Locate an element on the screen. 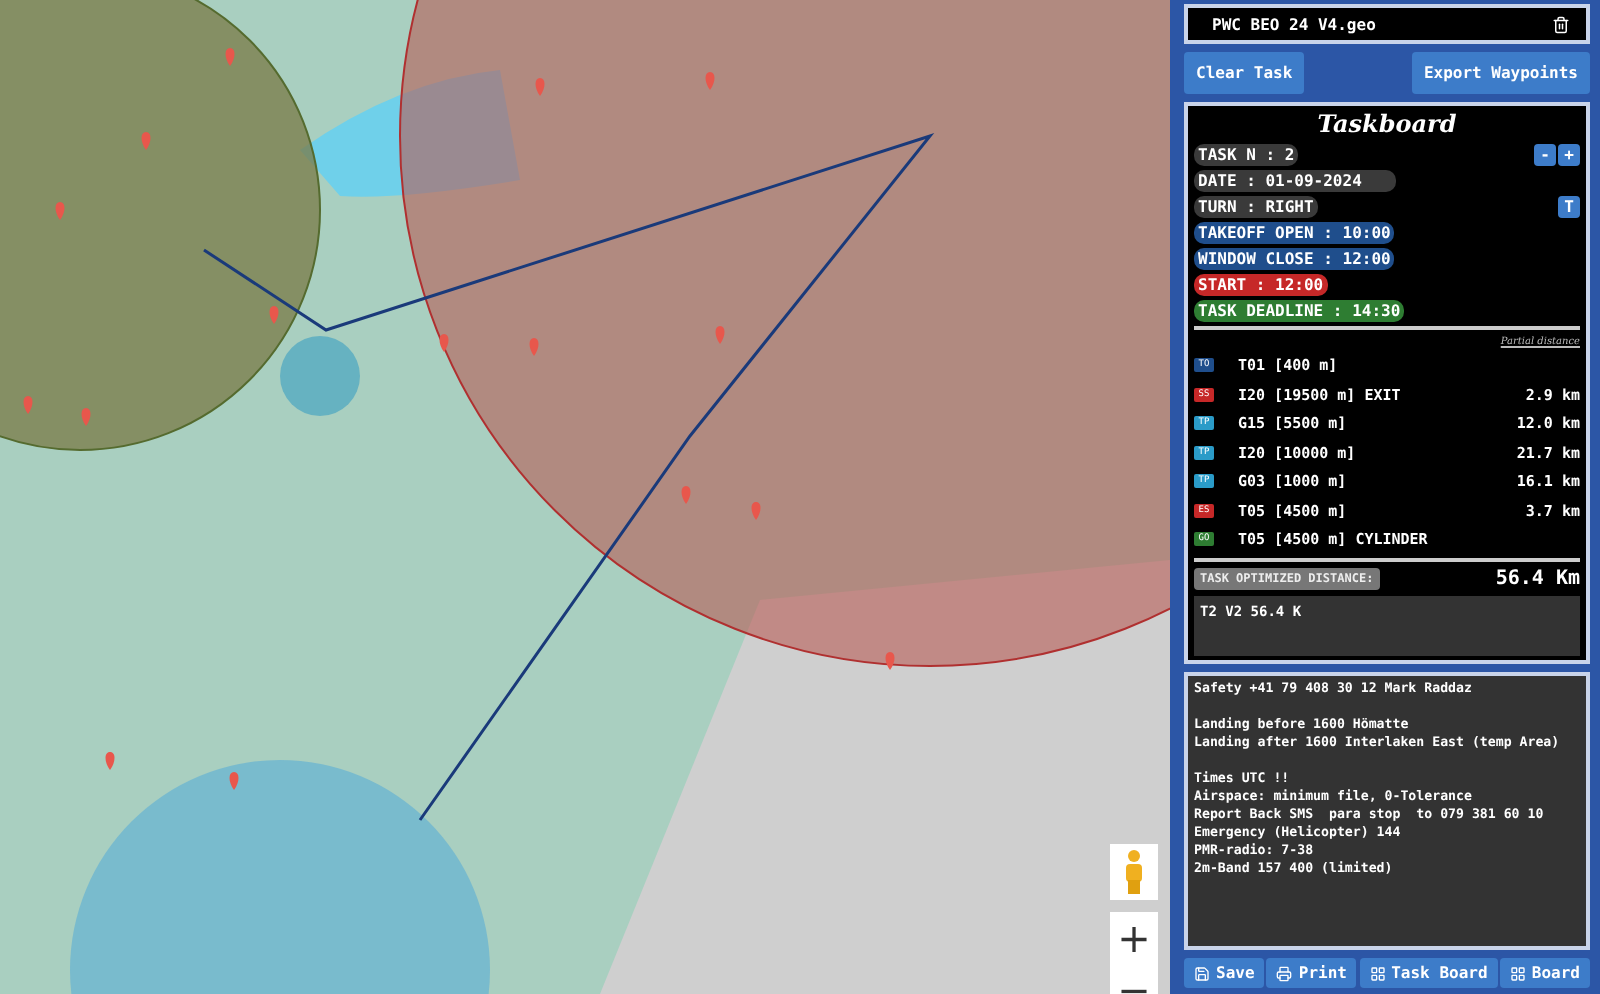 The height and width of the screenshot is (994, 1600). task-field: TASK DEADLINE : 14:30 is located at coordinates (1299, 310).